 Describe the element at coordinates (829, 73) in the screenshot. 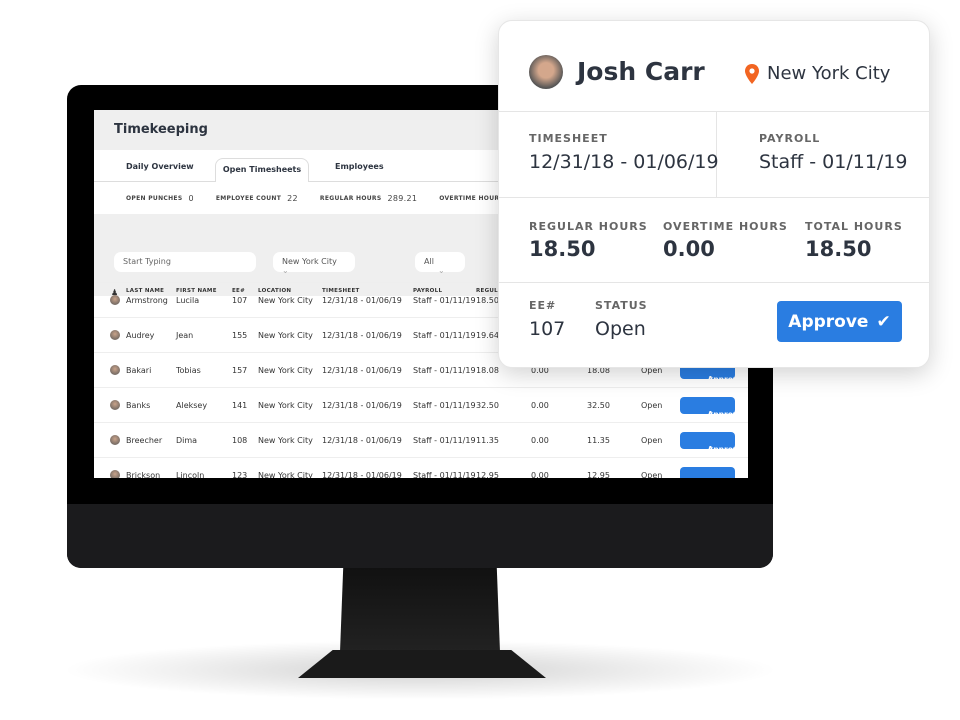

I see `location-text: New York City` at that location.